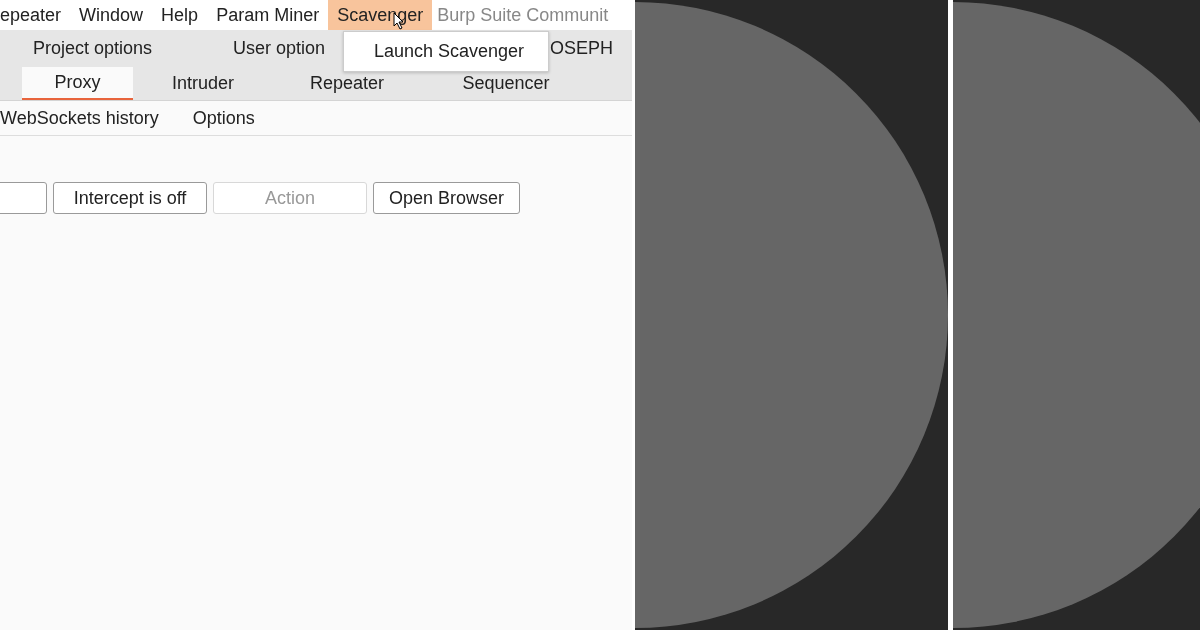  What do you see at coordinates (279, 48) in the screenshot?
I see `tab: User option` at bounding box center [279, 48].